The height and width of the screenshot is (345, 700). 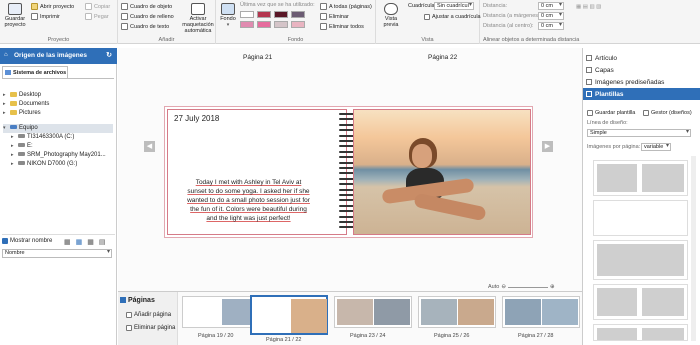 I want to click on chevron-down-icon: ▾, so click(x=6, y=128).